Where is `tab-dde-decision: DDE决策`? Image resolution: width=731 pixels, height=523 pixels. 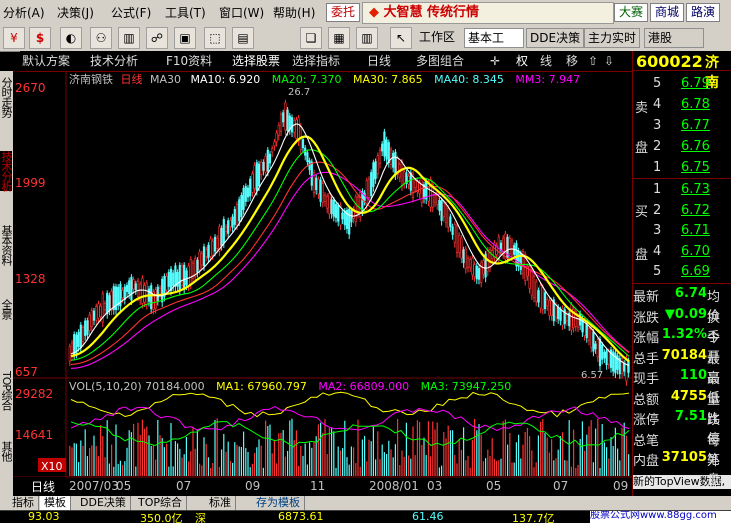
tab-dde-decision: DDE决策 is located at coordinates (103, 503).